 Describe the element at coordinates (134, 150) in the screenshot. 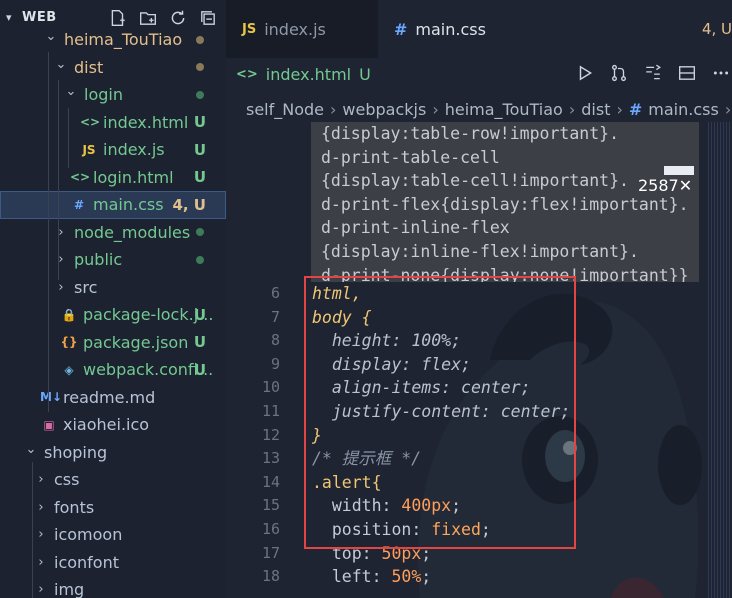

I see `tree-item-label: index.js` at that location.